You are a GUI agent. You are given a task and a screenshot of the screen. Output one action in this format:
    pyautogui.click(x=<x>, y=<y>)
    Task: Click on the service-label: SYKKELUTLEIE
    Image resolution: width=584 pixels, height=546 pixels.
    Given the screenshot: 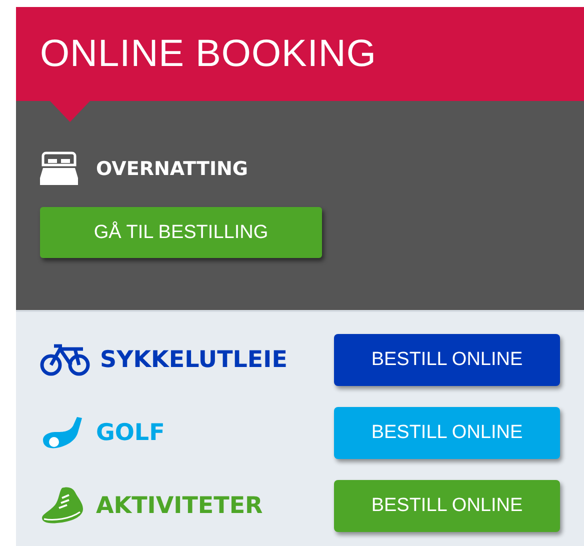 What is the action you would take?
    pyautogui.click(x=194, y=360)
    